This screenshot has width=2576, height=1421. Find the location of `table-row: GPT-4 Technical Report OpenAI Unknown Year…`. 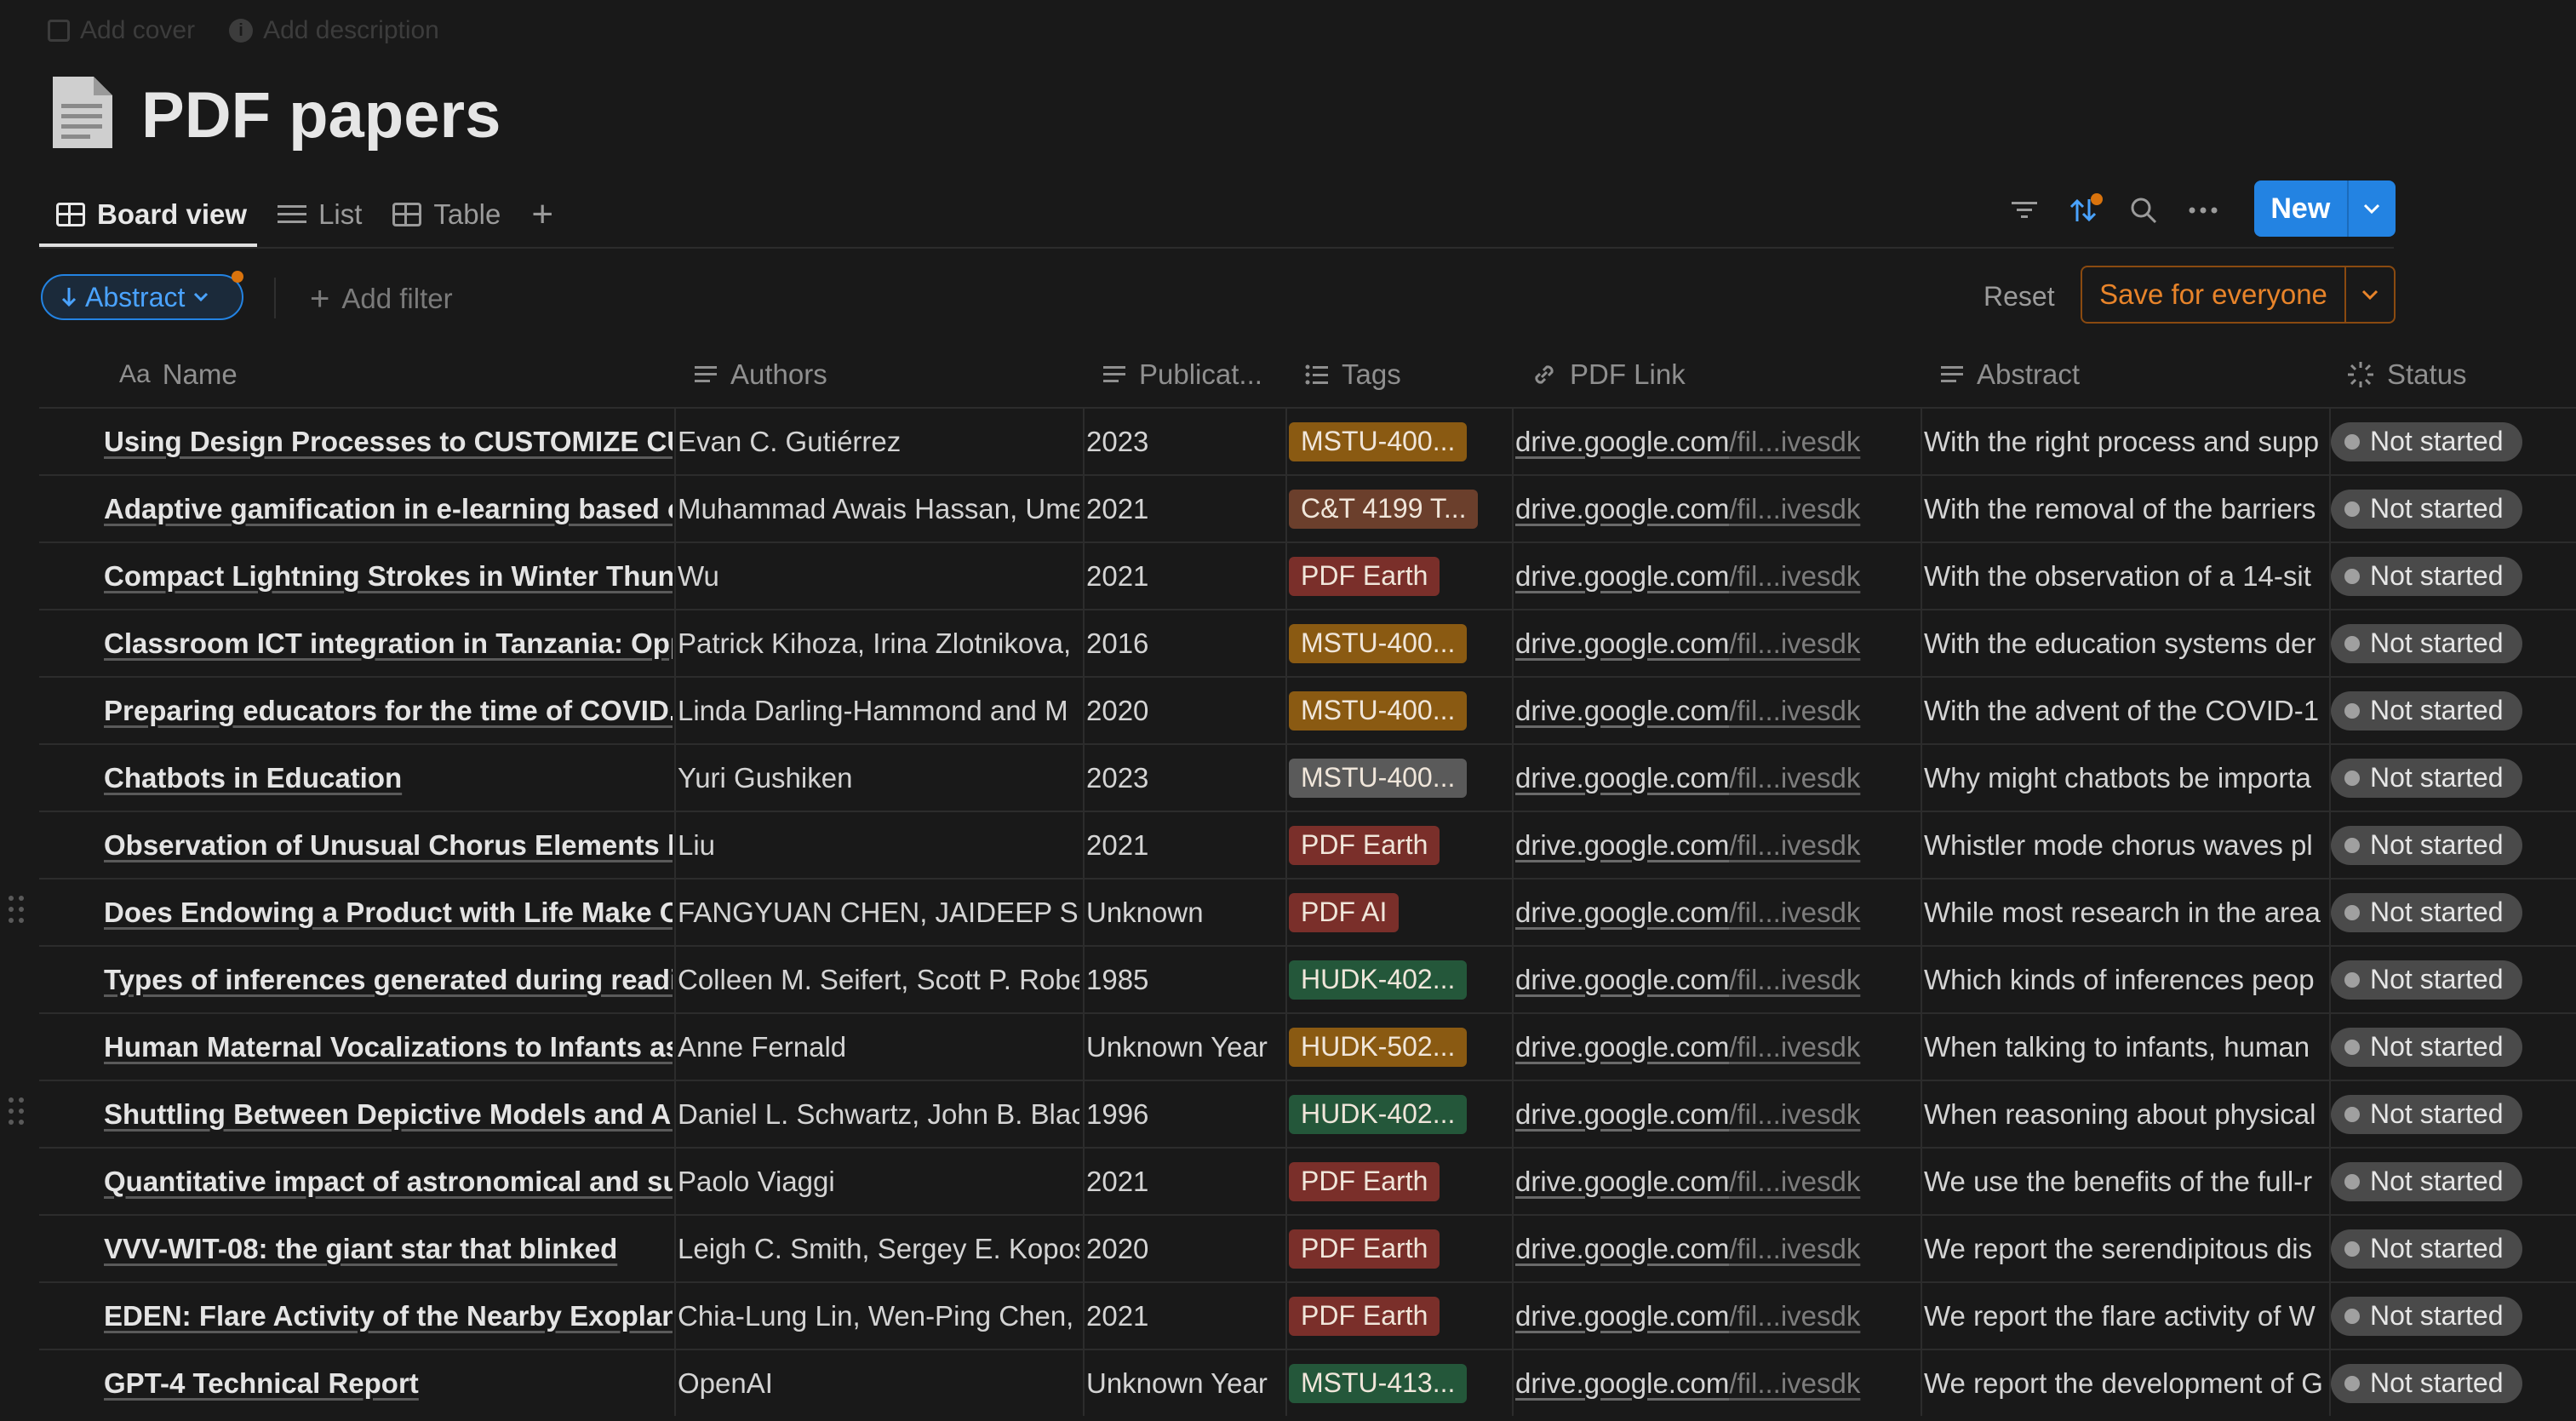

table-row: GPT-4 Technical Report OpenAI Unknown Year… is located at coordinates (1308, 1382).